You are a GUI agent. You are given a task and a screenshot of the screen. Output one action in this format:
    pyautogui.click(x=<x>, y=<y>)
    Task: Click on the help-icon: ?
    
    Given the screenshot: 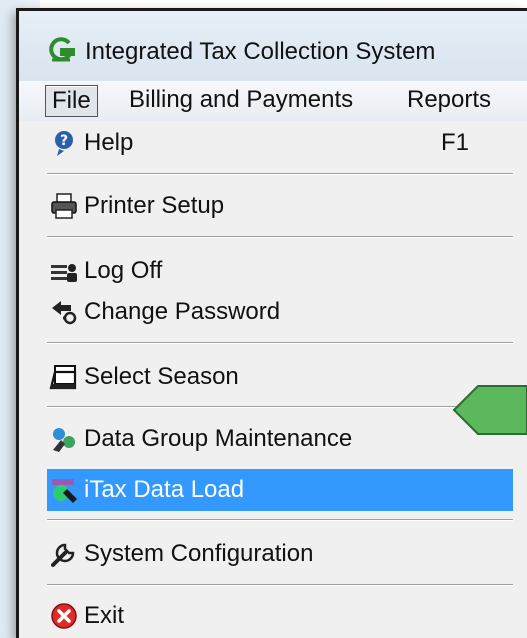 What is the action you would take?
    pyautogui.click(x=64, y=143)
    